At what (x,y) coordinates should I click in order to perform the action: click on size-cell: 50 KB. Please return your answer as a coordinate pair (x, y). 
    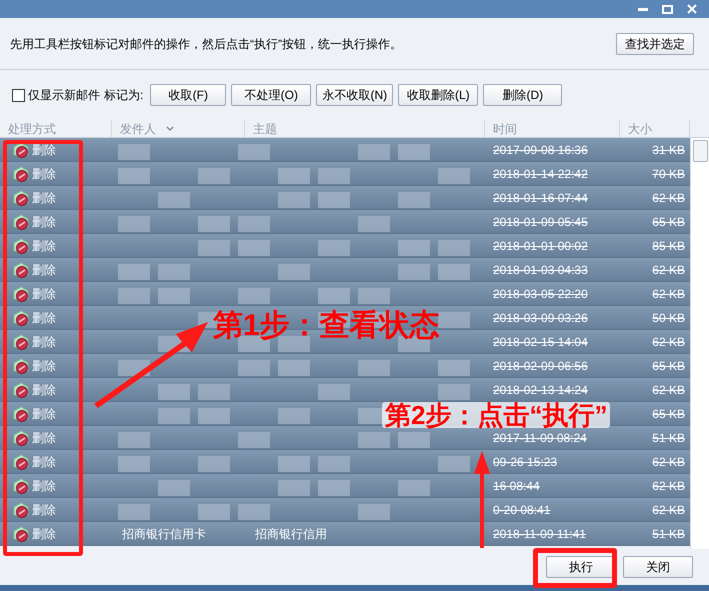
    Looking at the image, I should click on (668, 317).